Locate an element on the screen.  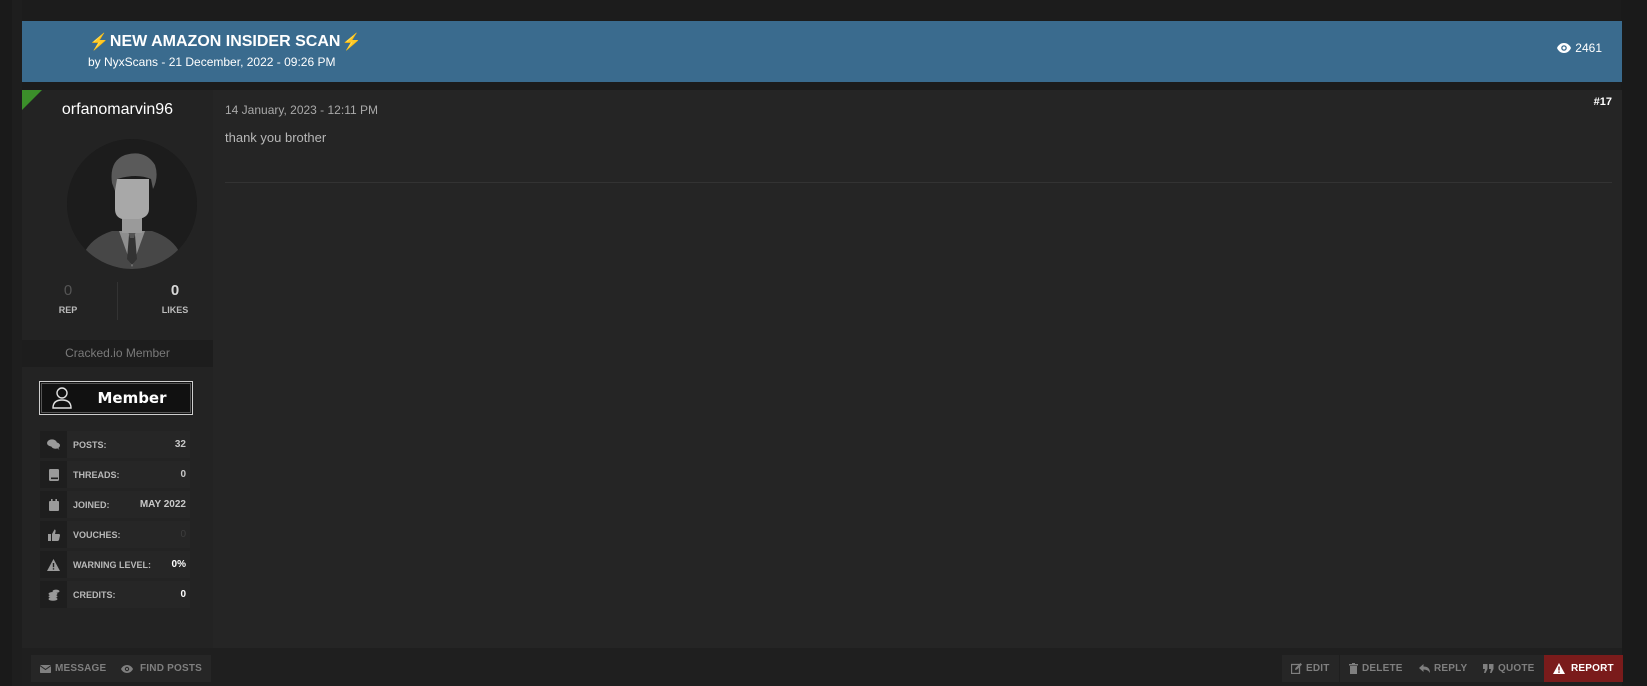
likes-stat: 0 LIKES is located at coordinates (175, 298).